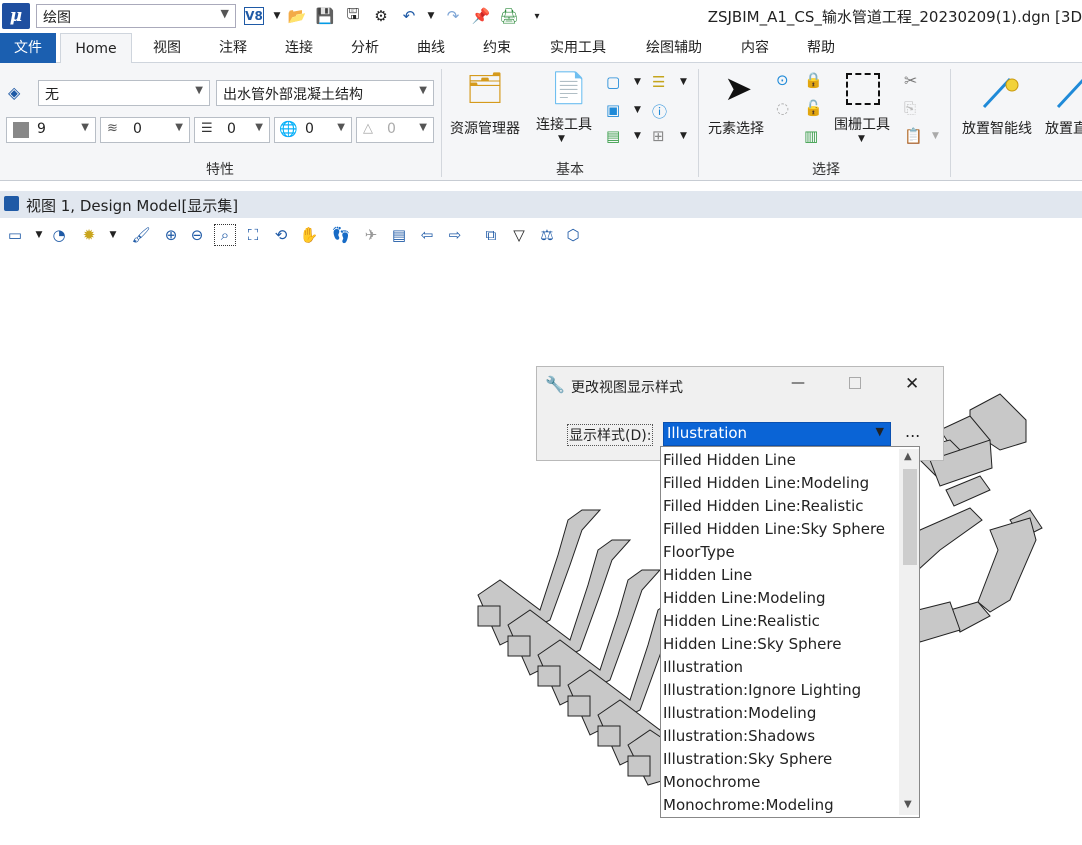  I want to click on place-line-icon, so click(1069, 91).